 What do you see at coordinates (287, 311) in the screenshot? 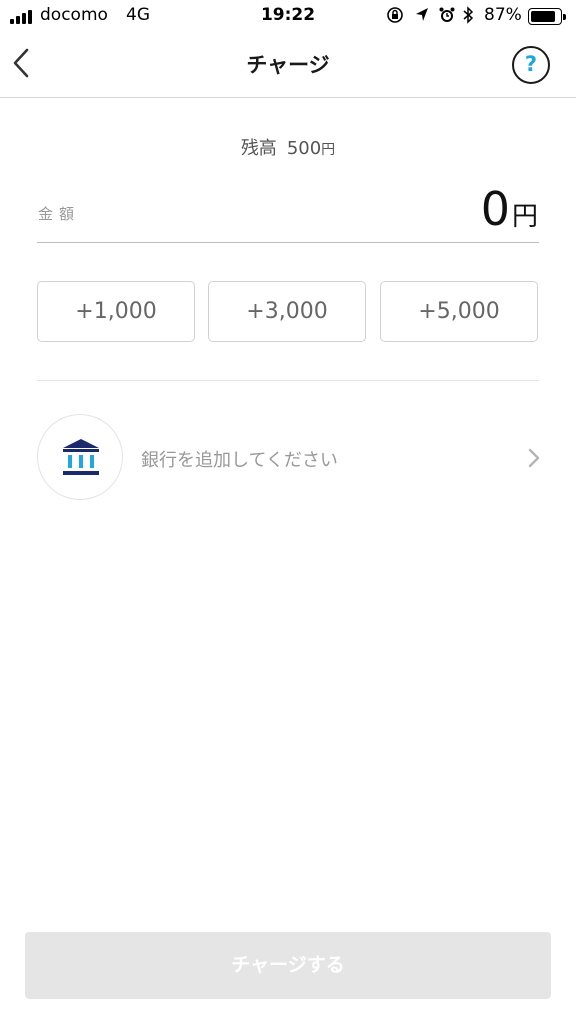
I see `add-3000-button: +3,000` at bounding box center [287, 311].